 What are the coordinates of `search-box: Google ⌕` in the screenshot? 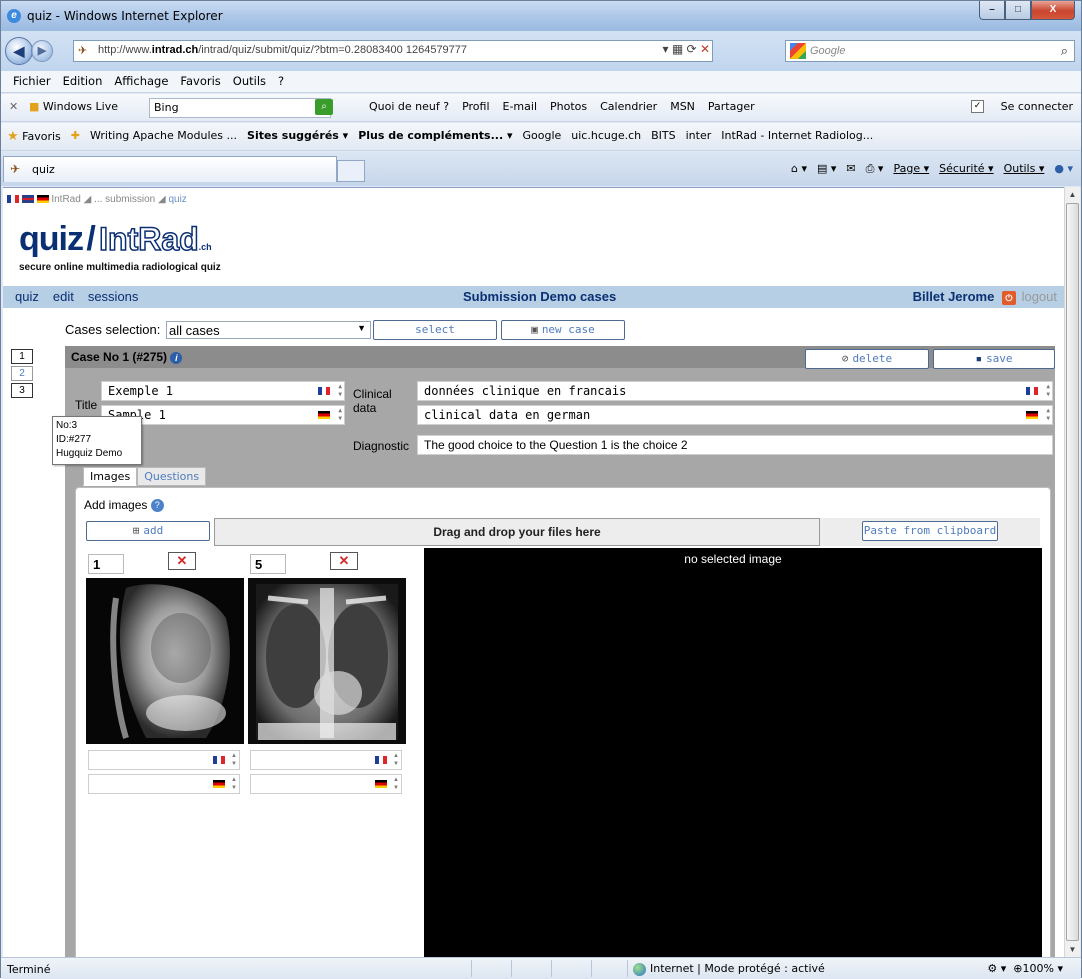 It's located at (930, 51).